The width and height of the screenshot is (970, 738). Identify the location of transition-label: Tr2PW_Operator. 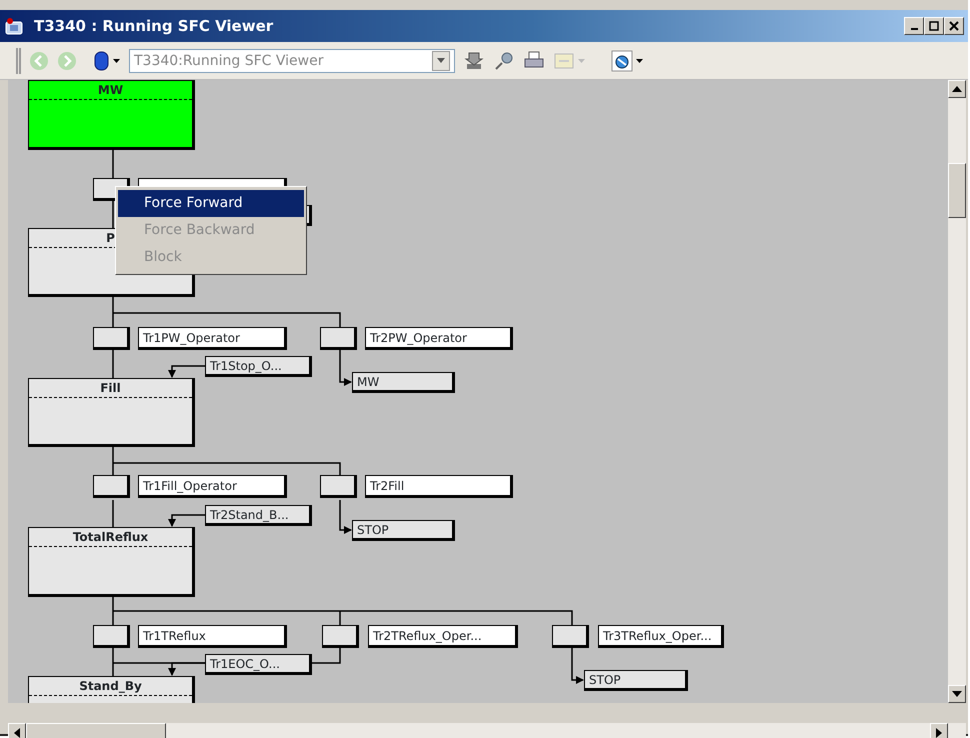
(439, 338).